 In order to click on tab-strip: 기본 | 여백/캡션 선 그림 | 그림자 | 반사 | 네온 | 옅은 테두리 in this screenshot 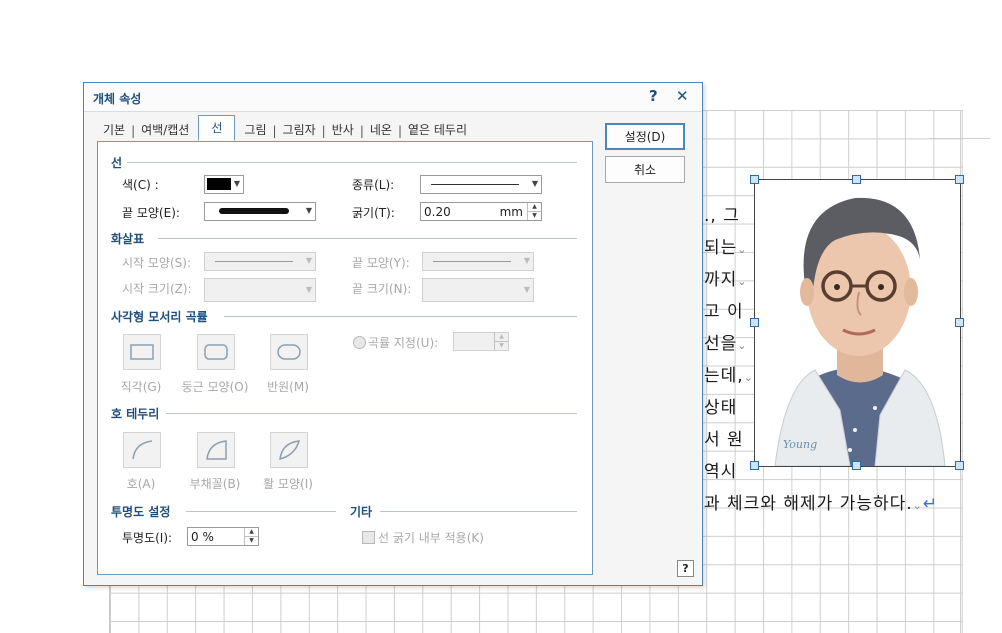, I will do `click(285, 128)`.